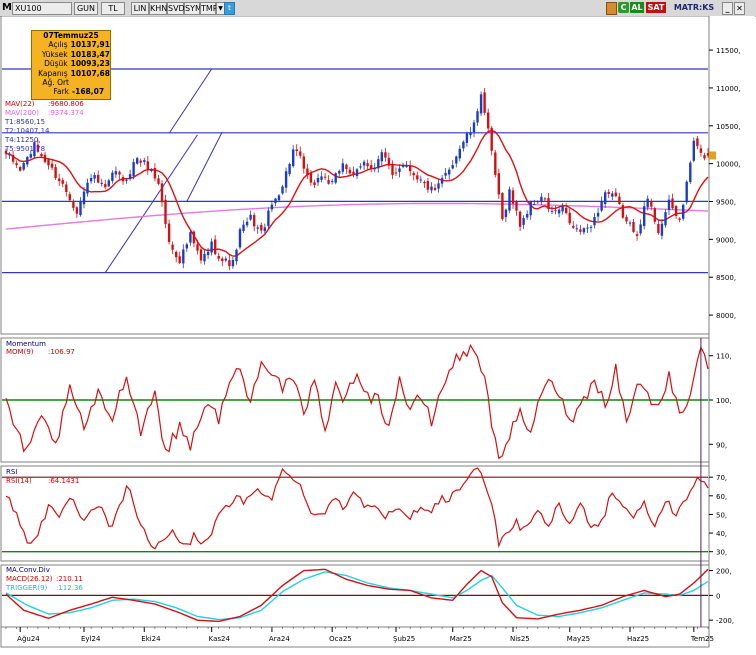 This screenshot has width=756, height=655. I want to click on momentum-title: Momentum, so click(26, 344).